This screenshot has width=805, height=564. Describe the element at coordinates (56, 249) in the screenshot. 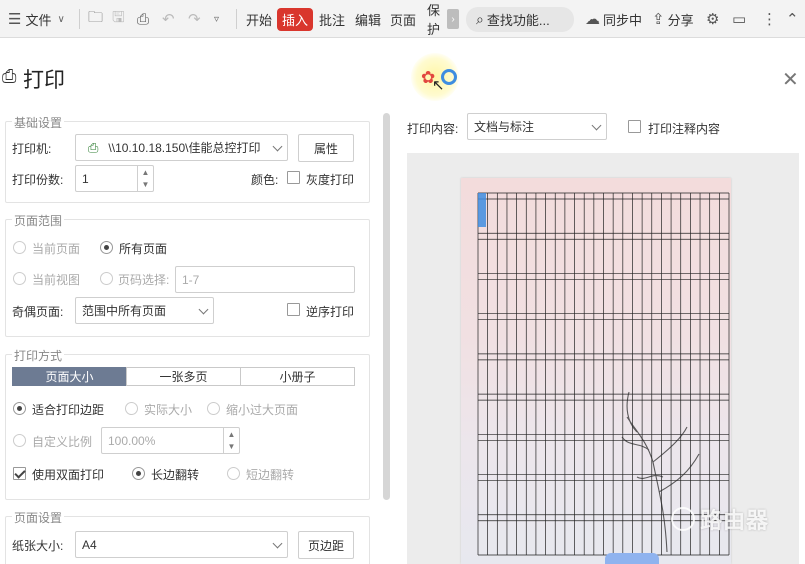

I see `current-page-label: 当前页面` at that location.